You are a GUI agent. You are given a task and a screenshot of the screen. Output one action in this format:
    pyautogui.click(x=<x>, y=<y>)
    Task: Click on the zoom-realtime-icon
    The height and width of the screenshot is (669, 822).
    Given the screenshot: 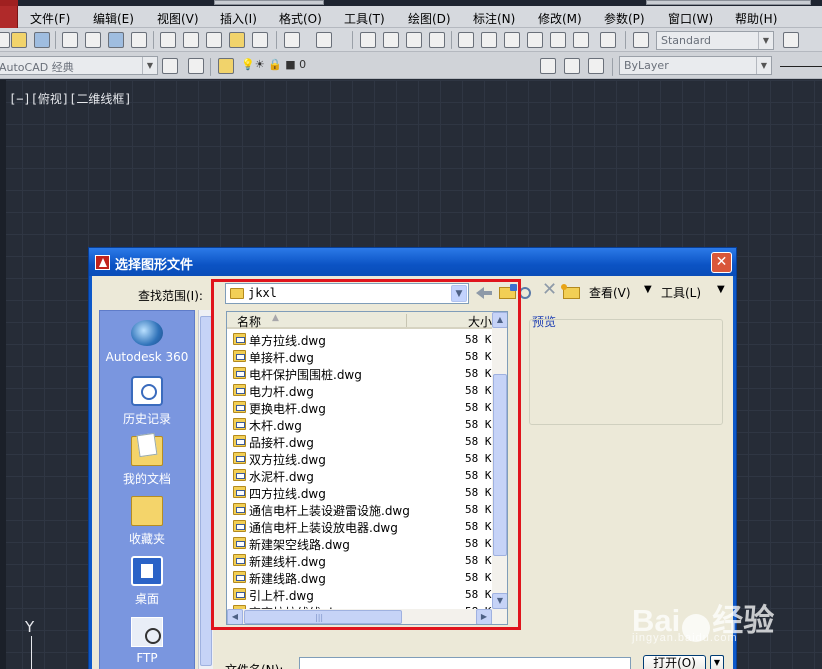 What is the action you would take?
    pyautogui.click(x=391, y=40)
    